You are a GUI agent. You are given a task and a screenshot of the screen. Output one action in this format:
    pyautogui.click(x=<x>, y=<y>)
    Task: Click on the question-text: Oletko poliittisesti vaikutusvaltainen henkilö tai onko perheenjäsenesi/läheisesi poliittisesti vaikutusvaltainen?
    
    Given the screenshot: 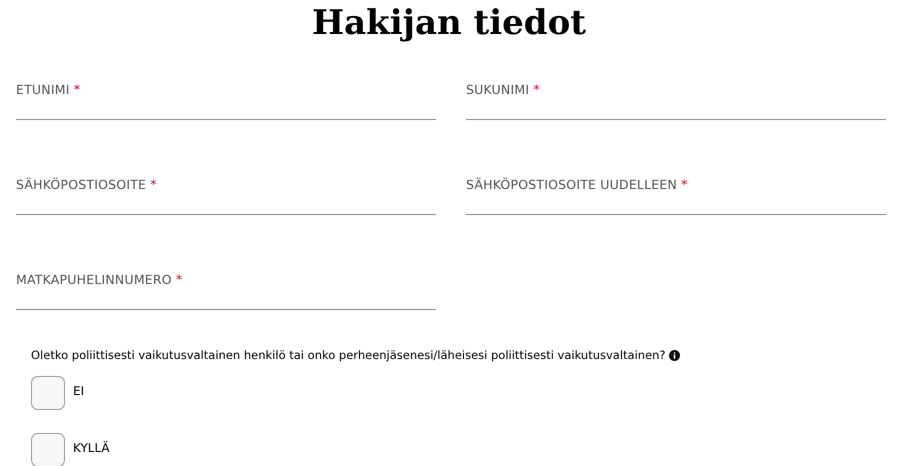 What is the action you would take?
    pyautogui.click(x=348, y=355)
    